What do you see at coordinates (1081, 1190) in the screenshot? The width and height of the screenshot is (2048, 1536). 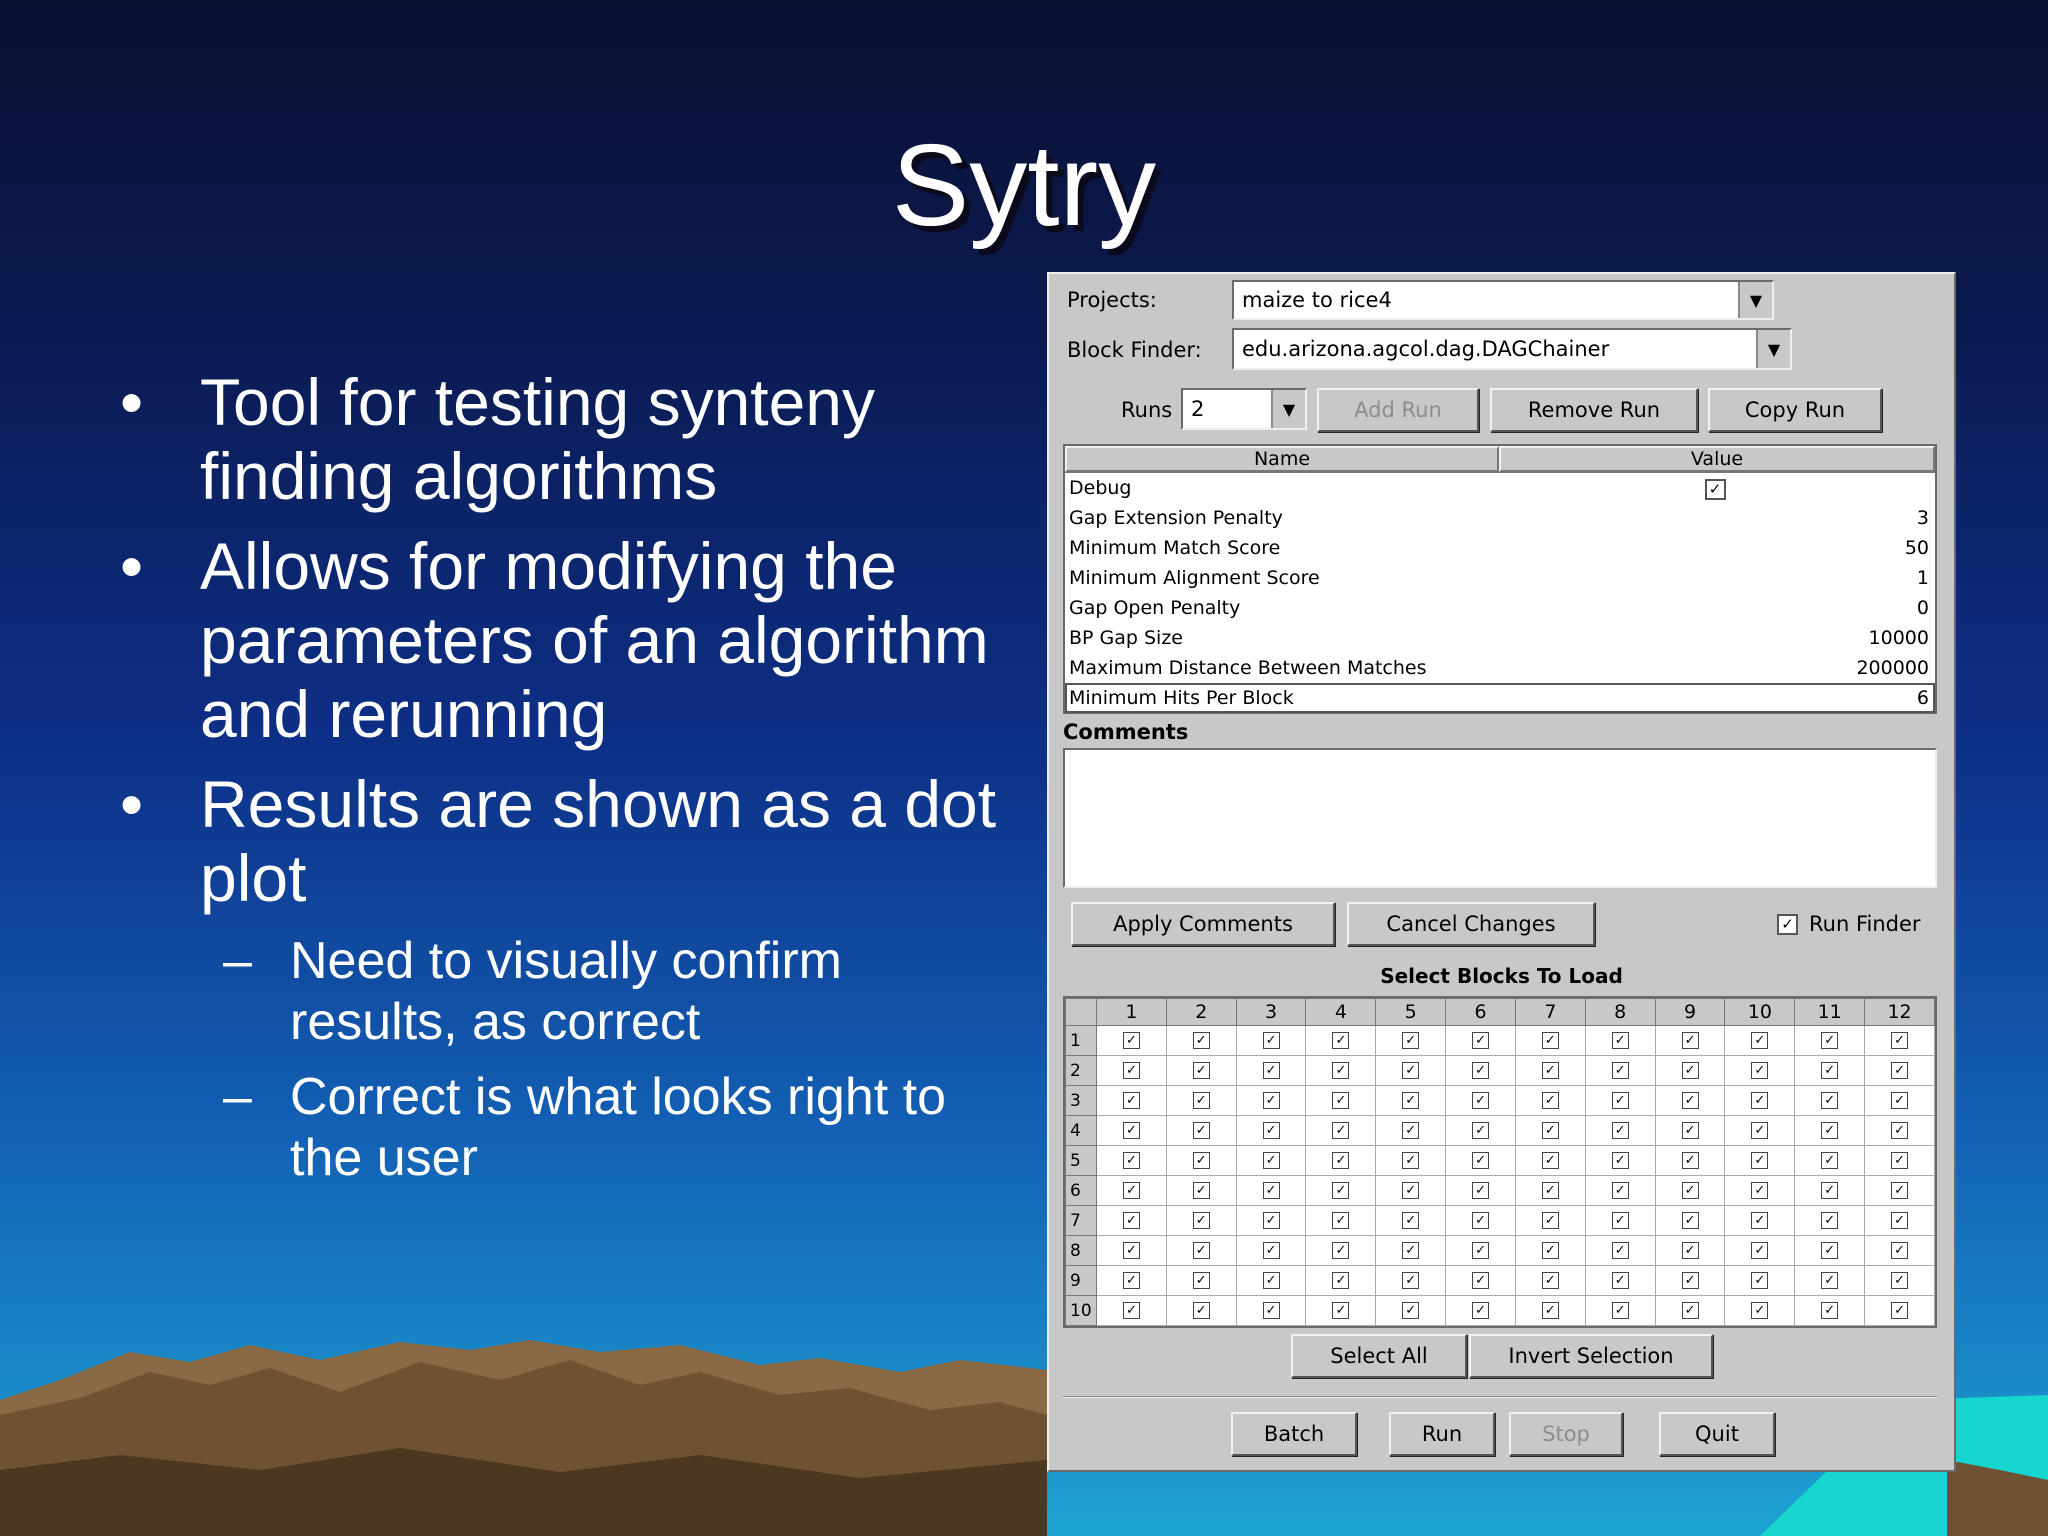 I see `grid-row-header: 6` at bounding box center [1081, 1190].